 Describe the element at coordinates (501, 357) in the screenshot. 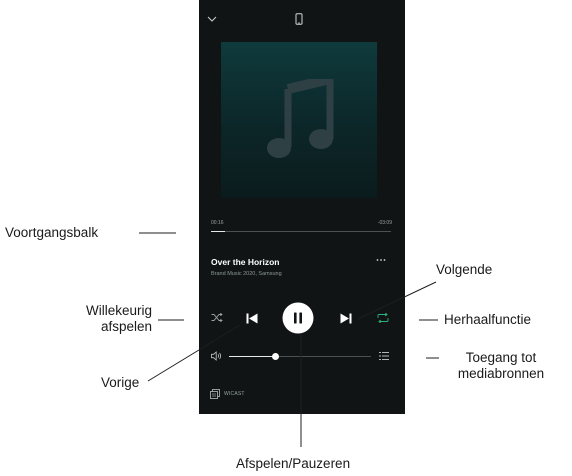

I see `annotation-media-line1: Toegang tot` at that location.